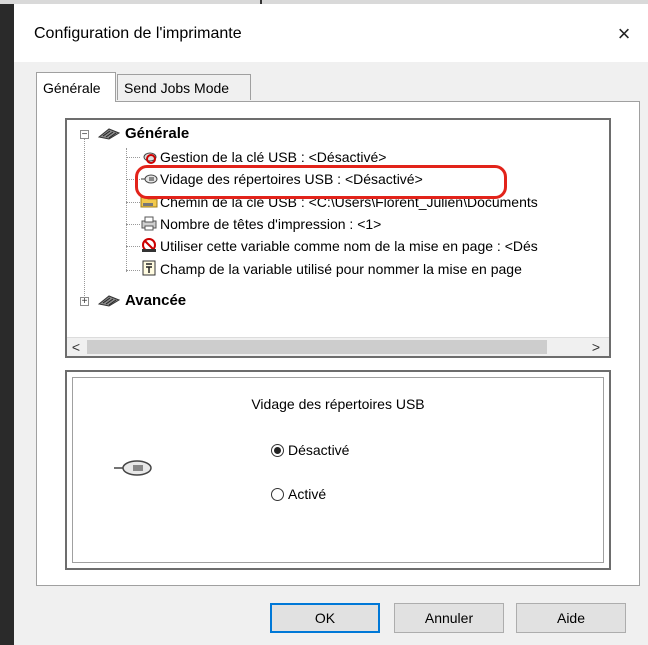  What do you see at coordinates (449, 618) in the screenshot?
I see `cancel-button: Annuler` at bounding box center [449, 618].